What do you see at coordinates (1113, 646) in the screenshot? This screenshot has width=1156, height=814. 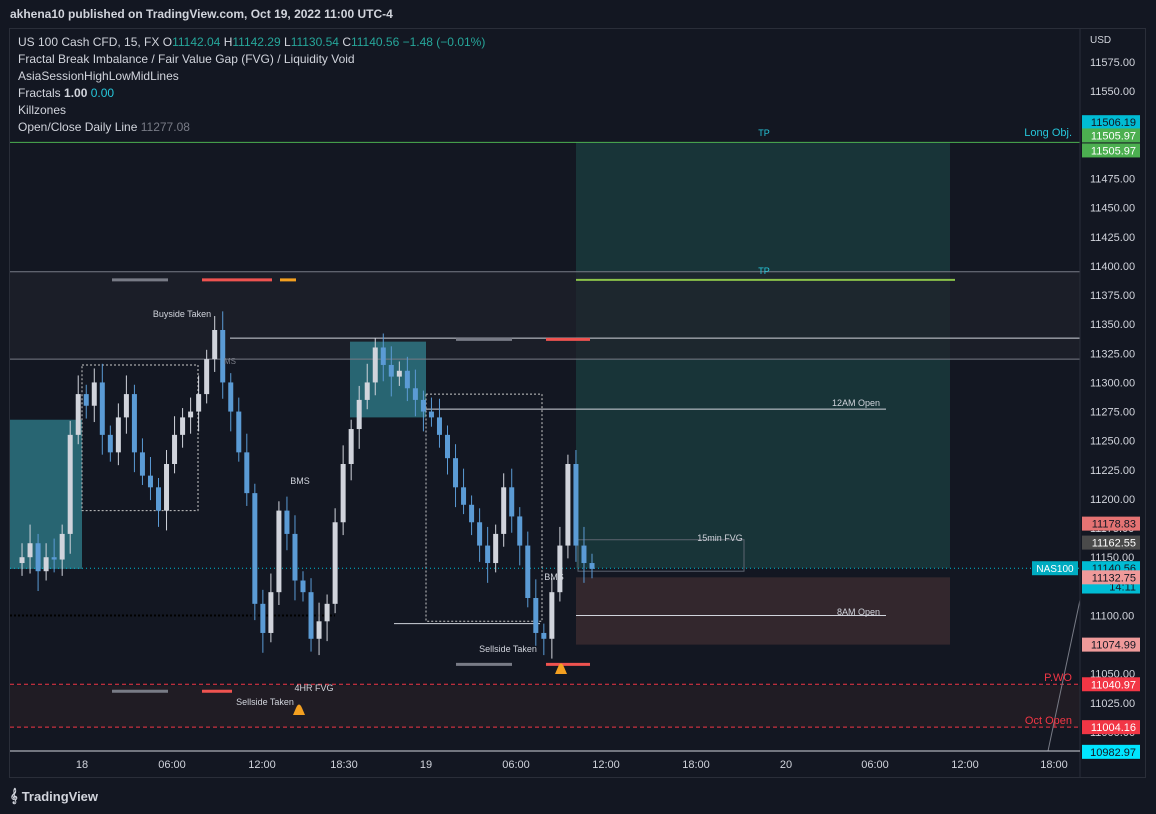 I see `price-tag-label: 11074.99` at bounding box center [1113, 646].